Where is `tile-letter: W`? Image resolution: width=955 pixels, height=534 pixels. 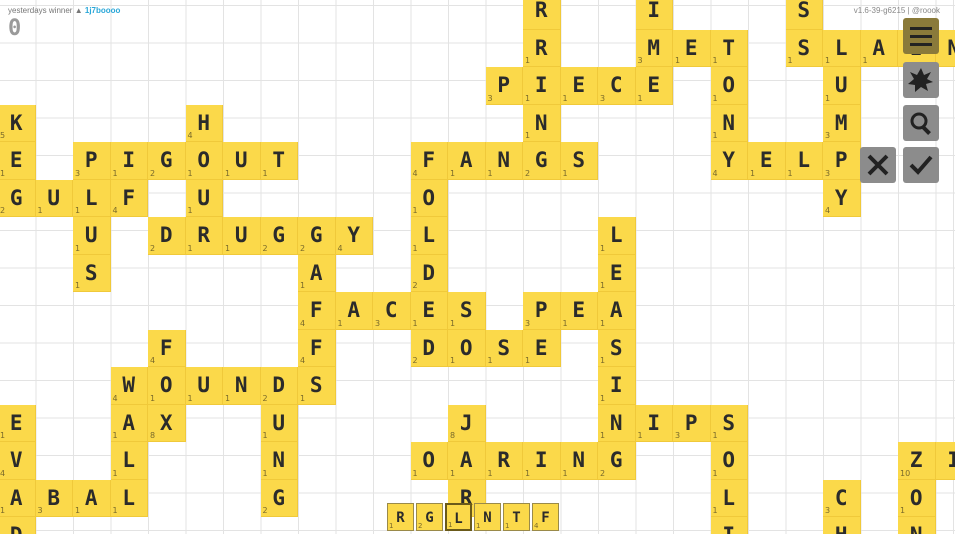 tile-letter: W is located at coordinates (129, 385).